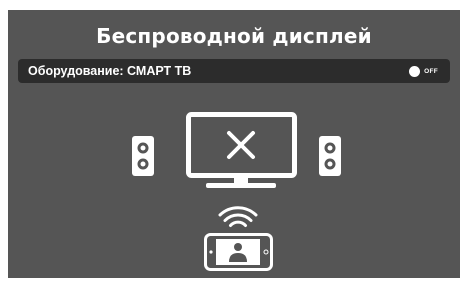 The image size is (468, 284). What do you see at coordinates (330, 156) in the screenshot?
I see `right-speaker-icon` at bounding box center [330, 156].